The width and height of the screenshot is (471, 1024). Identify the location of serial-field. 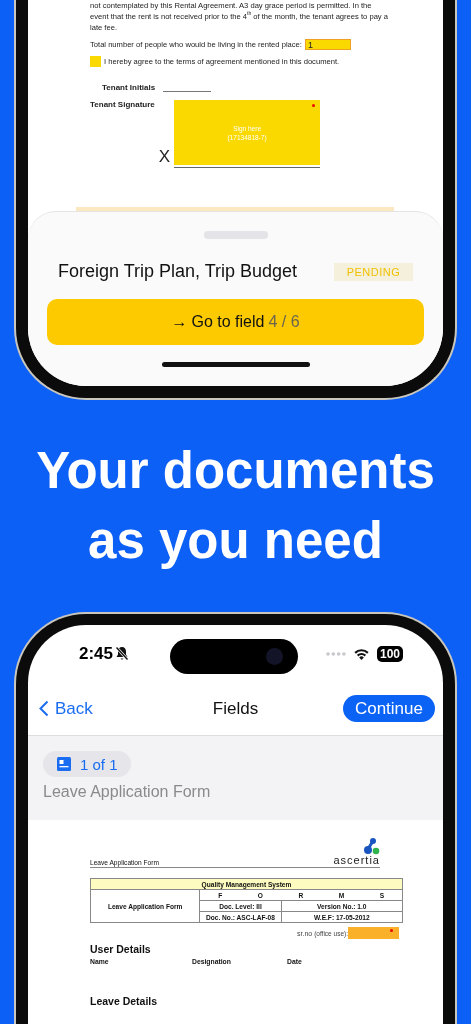
(373, 933).